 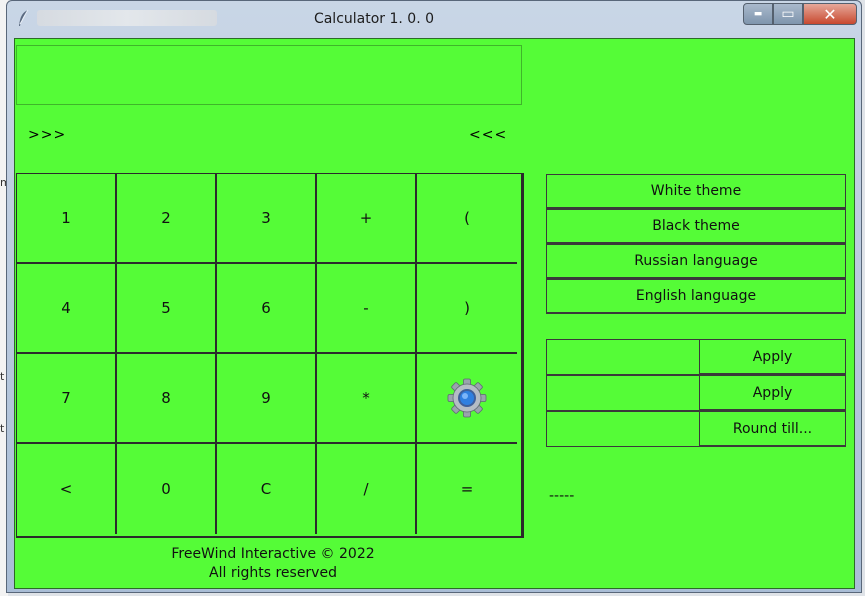 I want to click on key-multiply: *, so click(x=367, y=399).